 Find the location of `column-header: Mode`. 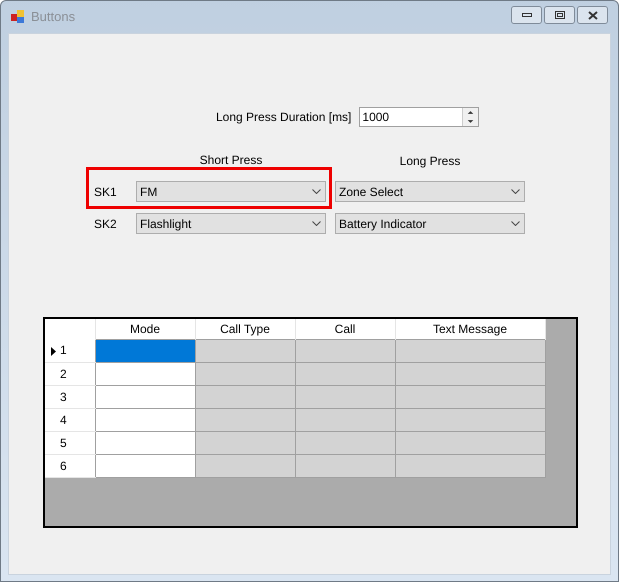

column-header: Mode is located at coordinates (145, 329).